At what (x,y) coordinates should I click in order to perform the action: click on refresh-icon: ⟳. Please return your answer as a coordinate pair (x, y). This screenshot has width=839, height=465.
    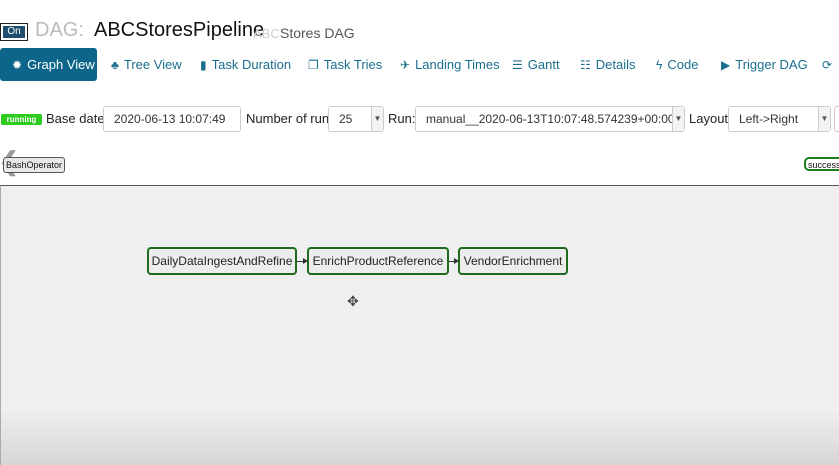
    Looking at the image, I should click on (827, 65).